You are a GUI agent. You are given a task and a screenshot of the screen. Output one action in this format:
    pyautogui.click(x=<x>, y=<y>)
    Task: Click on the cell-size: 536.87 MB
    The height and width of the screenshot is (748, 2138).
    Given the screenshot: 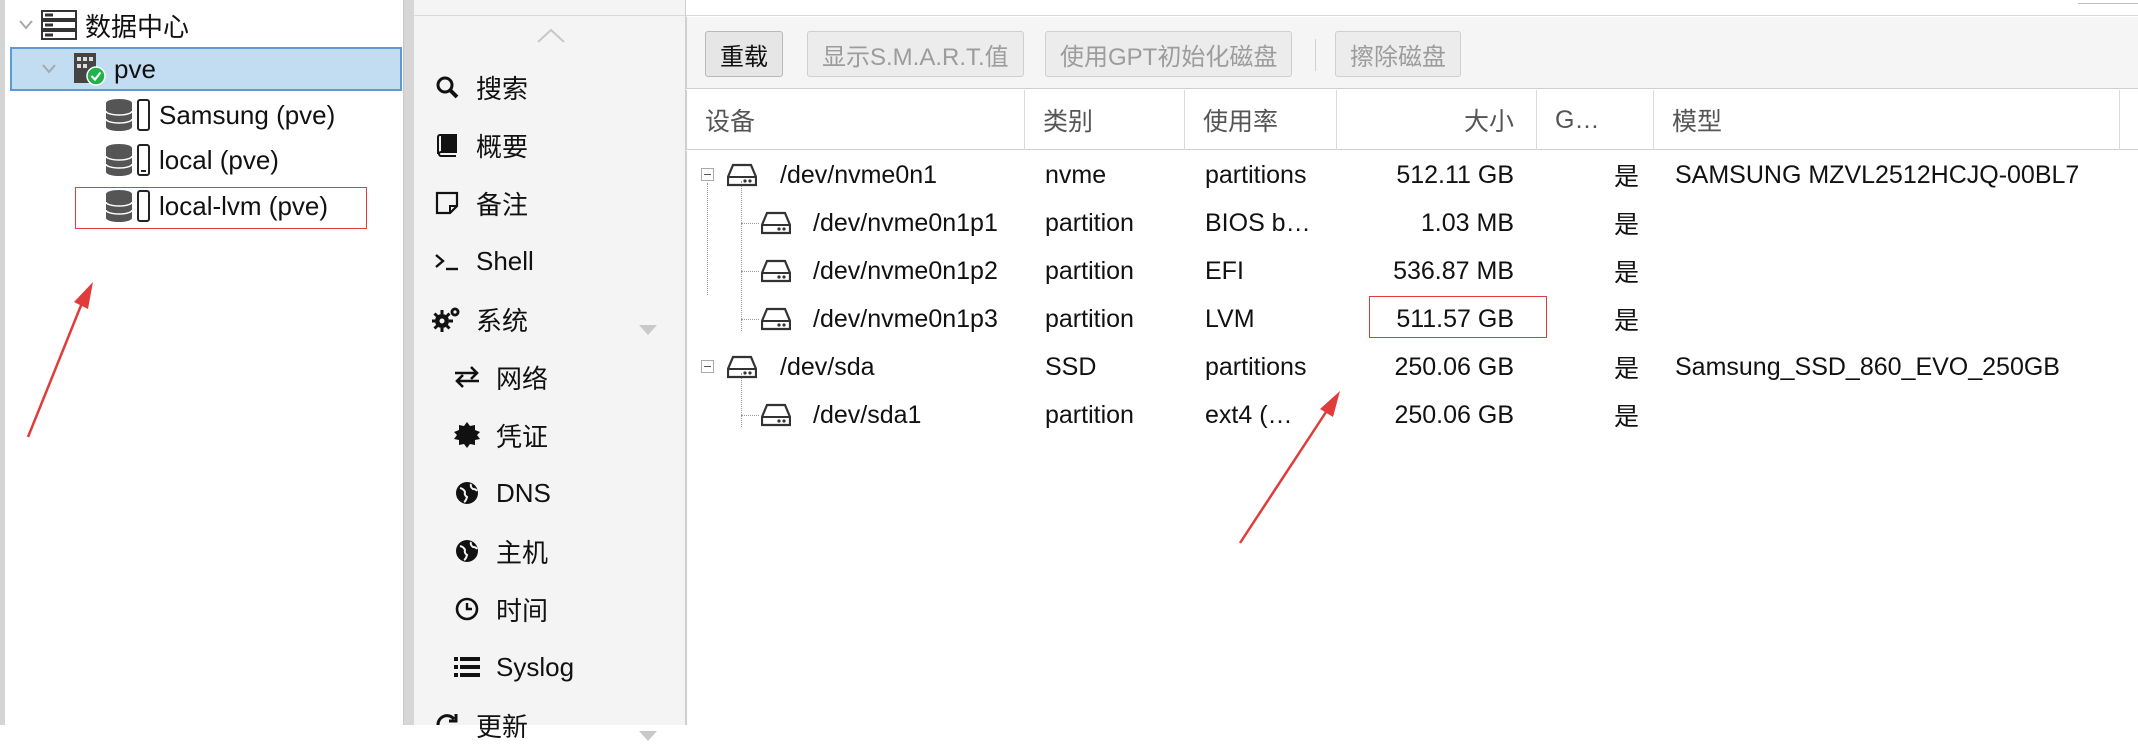 What is the action you would take?
    pyautogui.click(x=1453, y=270)
    